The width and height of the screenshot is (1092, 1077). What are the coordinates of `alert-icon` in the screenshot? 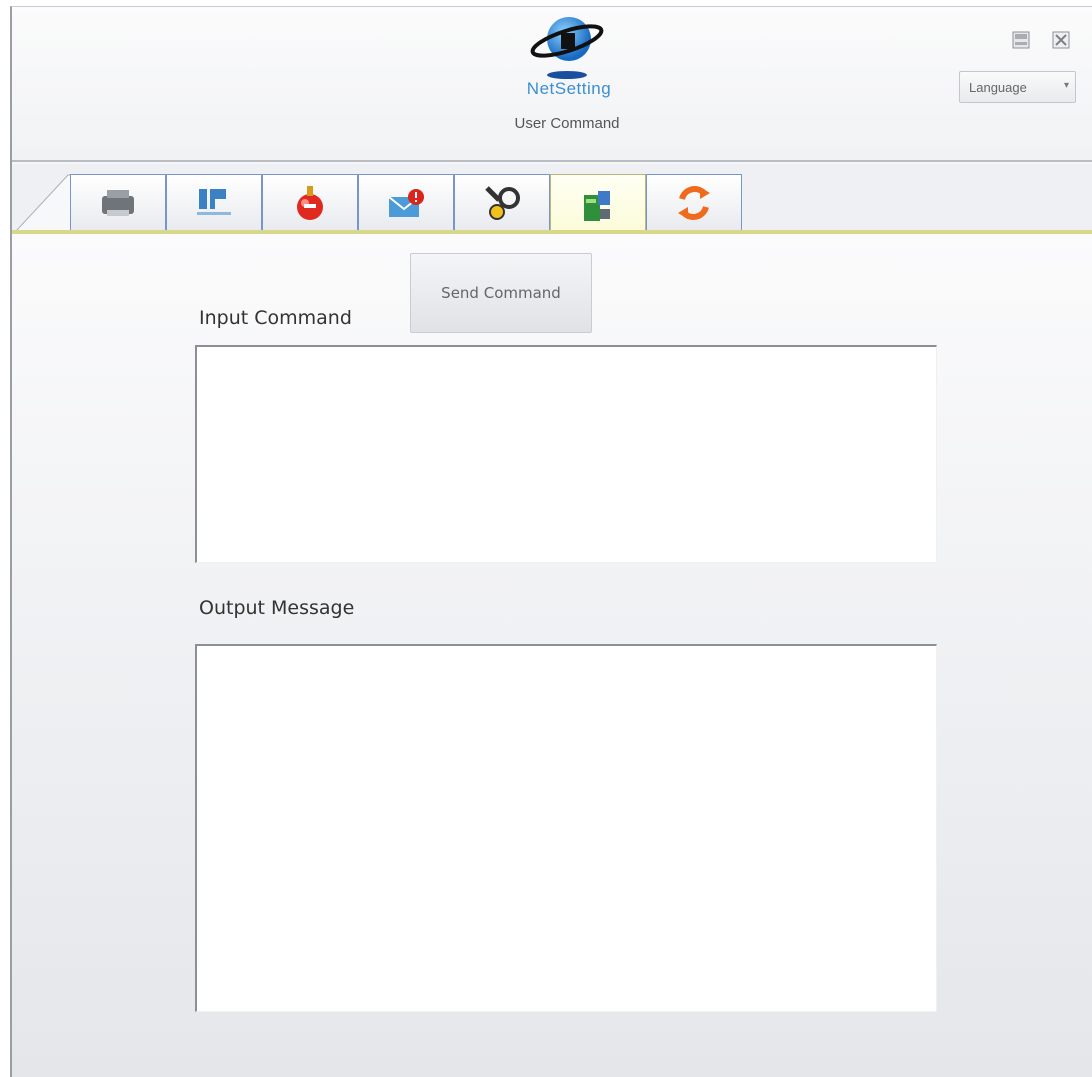 It's located at (310, 203).